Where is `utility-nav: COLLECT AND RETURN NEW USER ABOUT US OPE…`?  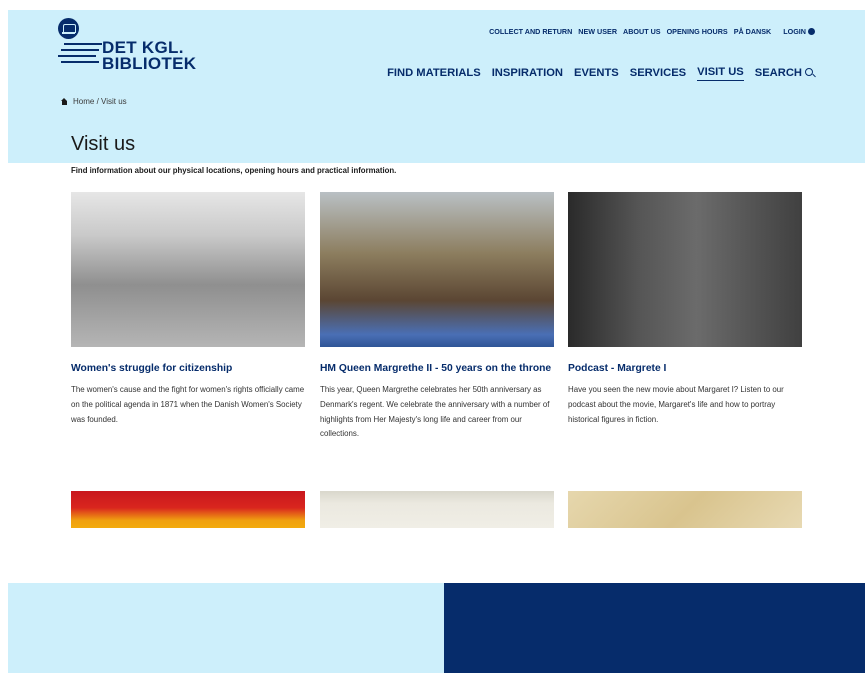 utility-nav: COLLECT AND RETURN NEW USER ABOUT US OPE… is located at coordinates (649, 31).